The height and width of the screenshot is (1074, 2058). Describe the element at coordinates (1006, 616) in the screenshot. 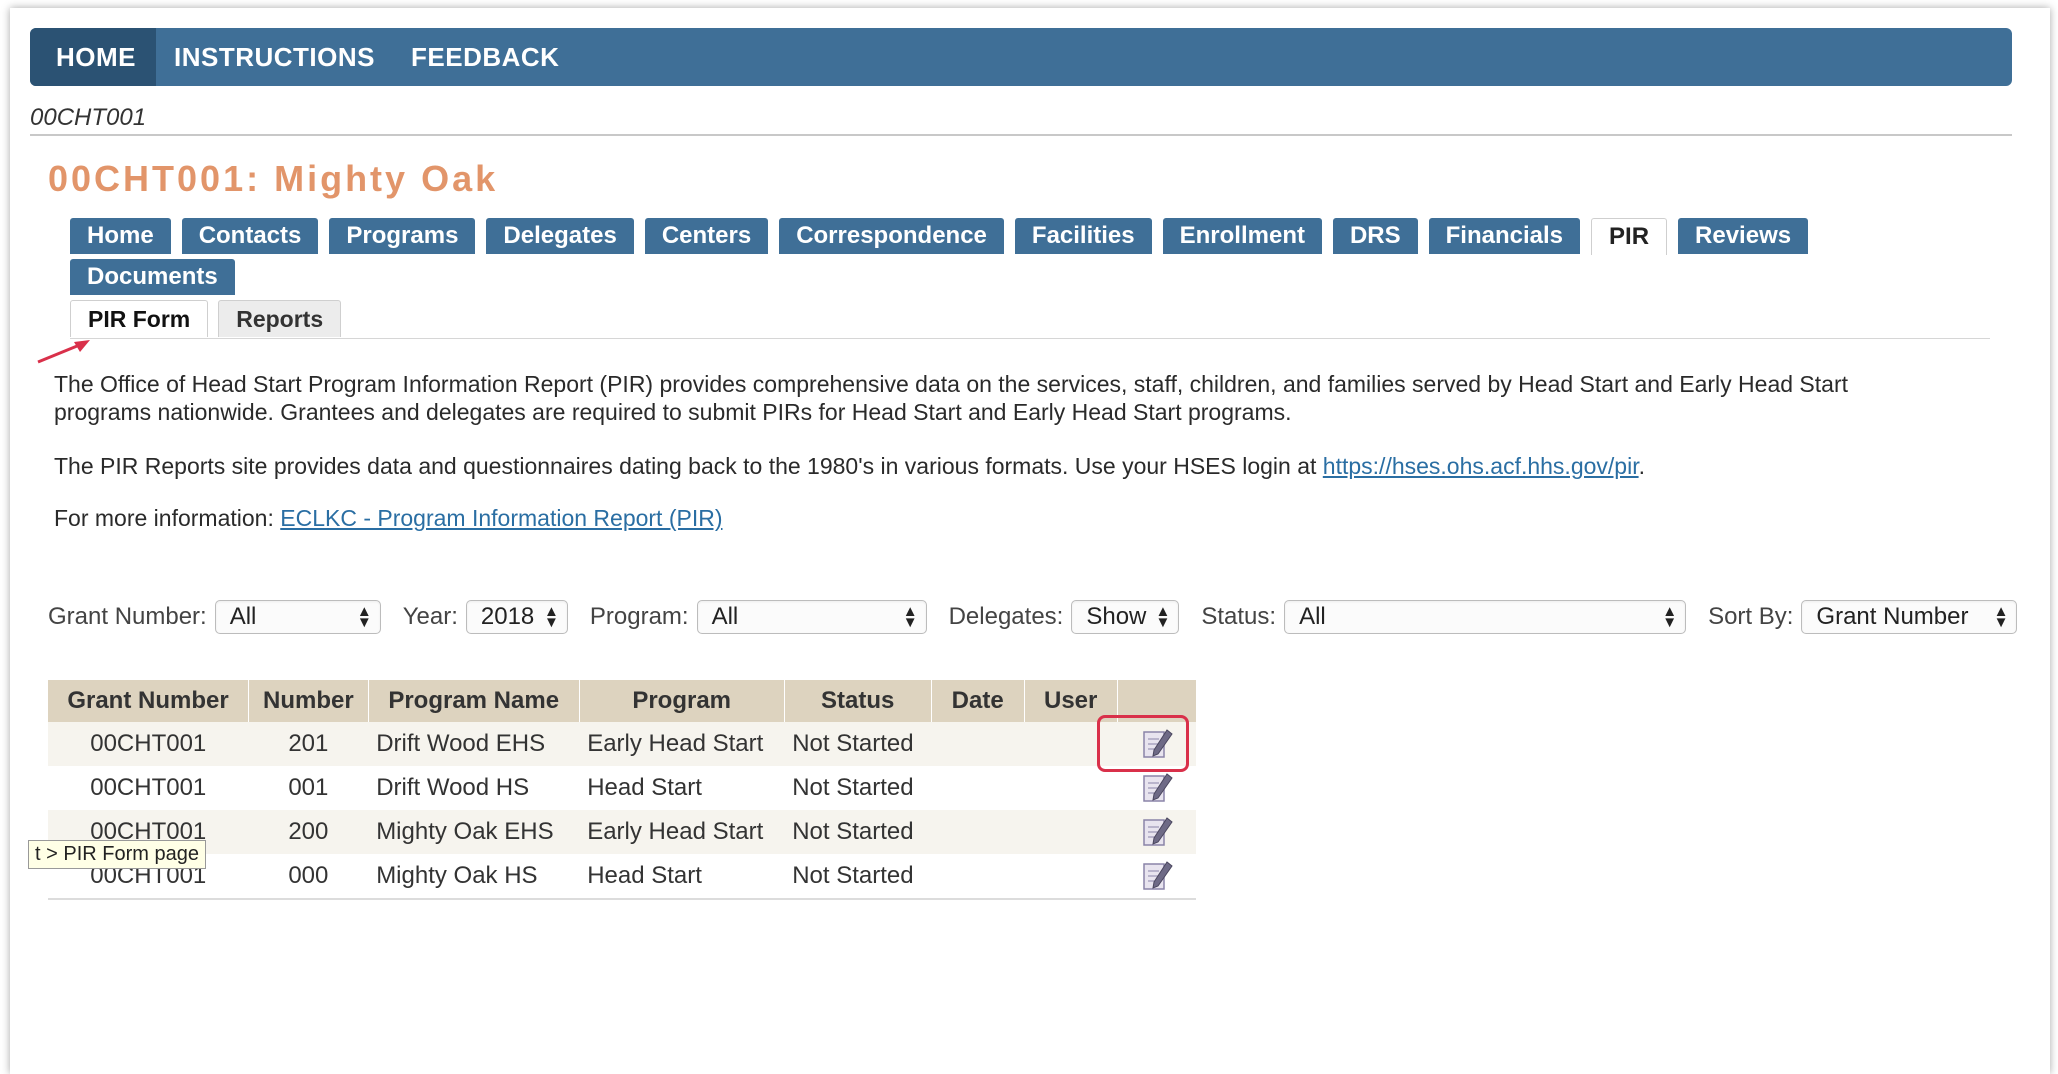

I see `delegates-label: Delegates:` at that location.